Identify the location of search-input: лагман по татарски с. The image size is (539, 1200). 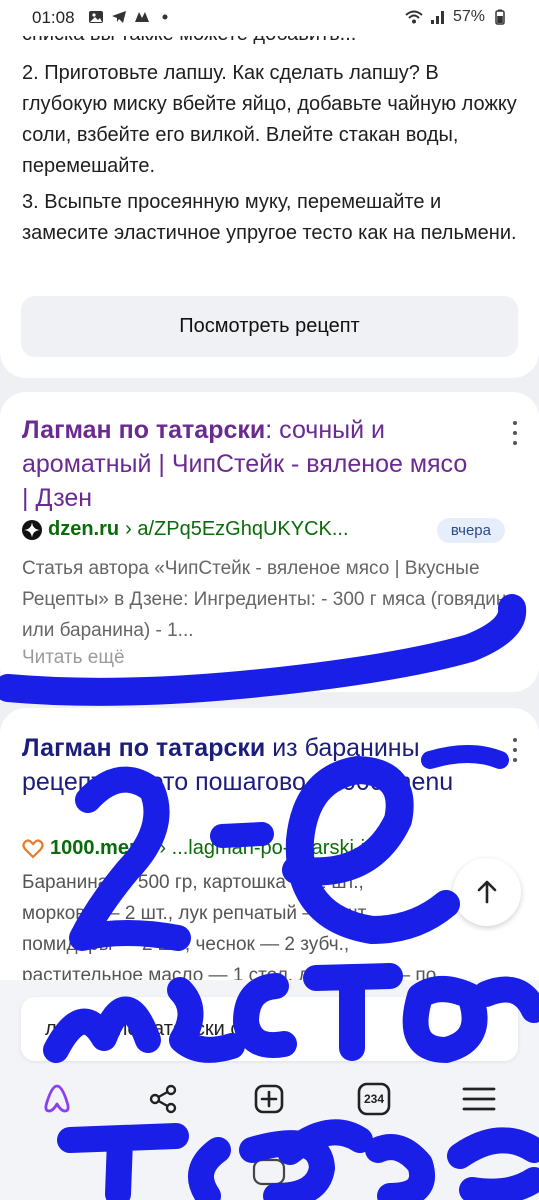
(269, 1029).